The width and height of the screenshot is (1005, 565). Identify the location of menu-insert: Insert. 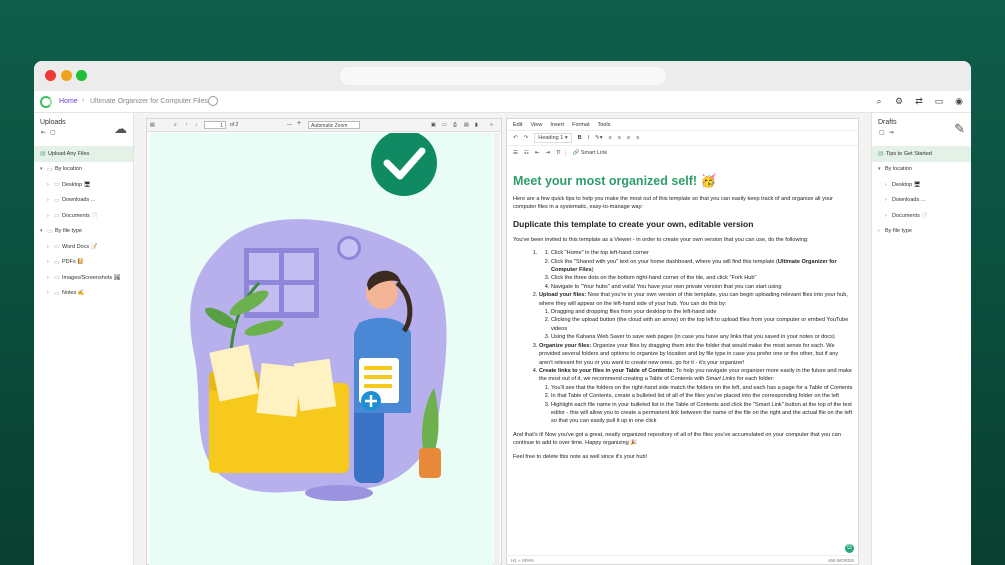
(557, 126).